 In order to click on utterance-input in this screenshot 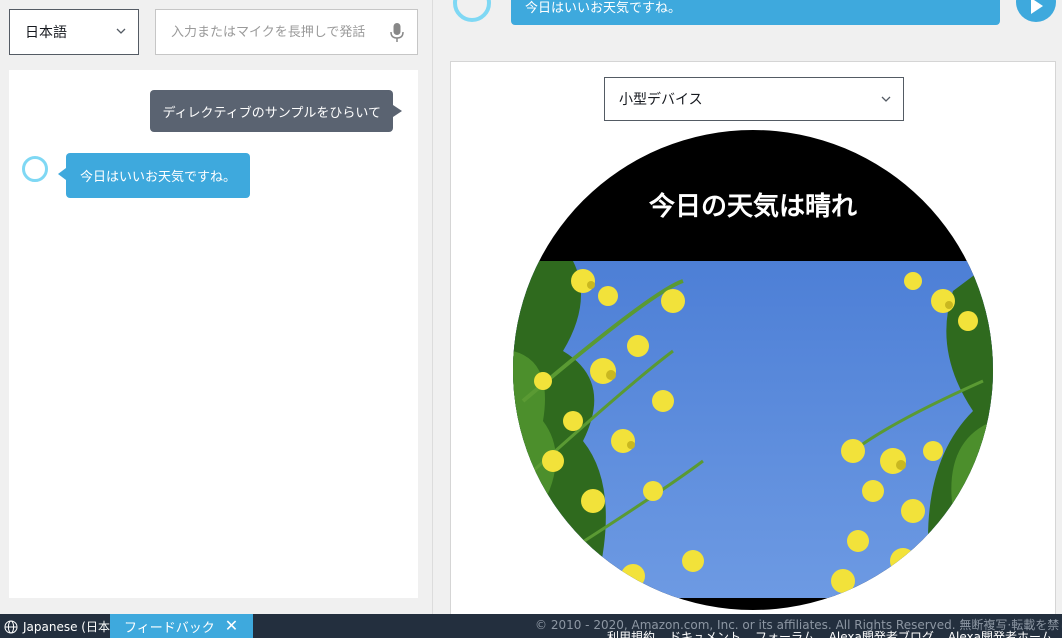, I will do `click(273, 32)`.